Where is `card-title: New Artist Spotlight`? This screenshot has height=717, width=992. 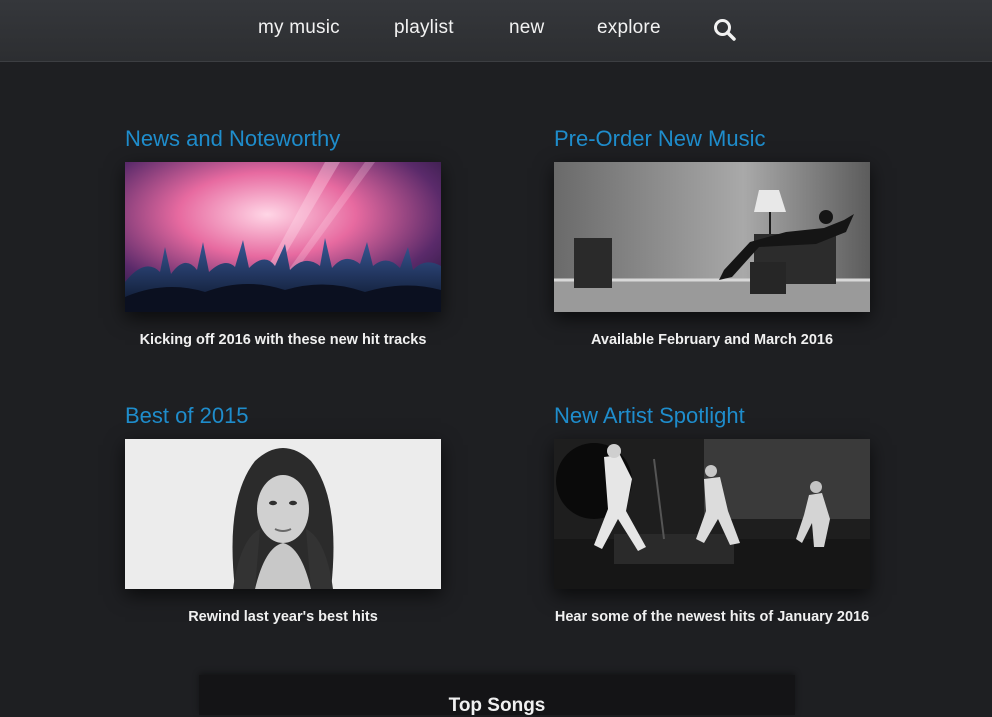
card-title: New Artist Spotlight is located at coordinates (649, 416).